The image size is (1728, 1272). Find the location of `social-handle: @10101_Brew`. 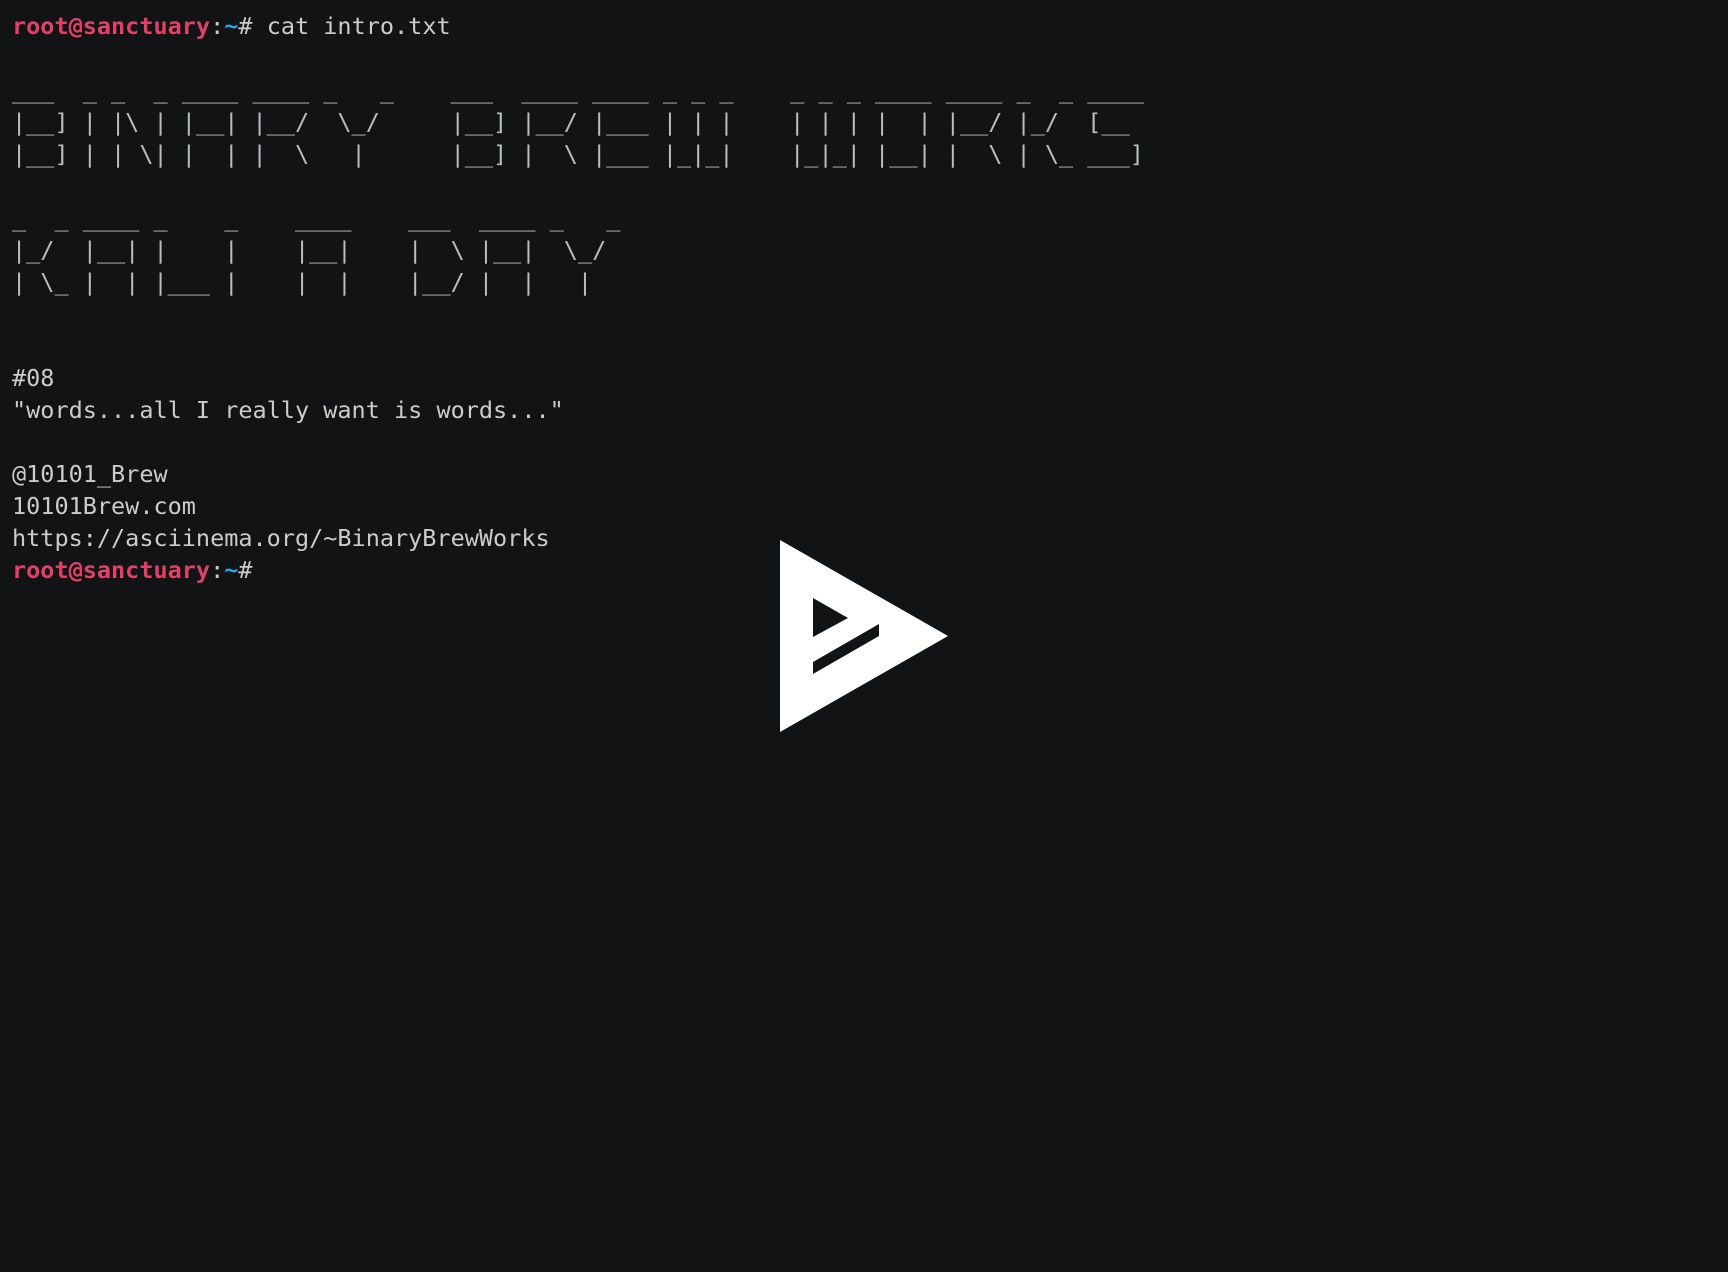

social-handle: @10101_Brew is located at coordinates (90, 474).